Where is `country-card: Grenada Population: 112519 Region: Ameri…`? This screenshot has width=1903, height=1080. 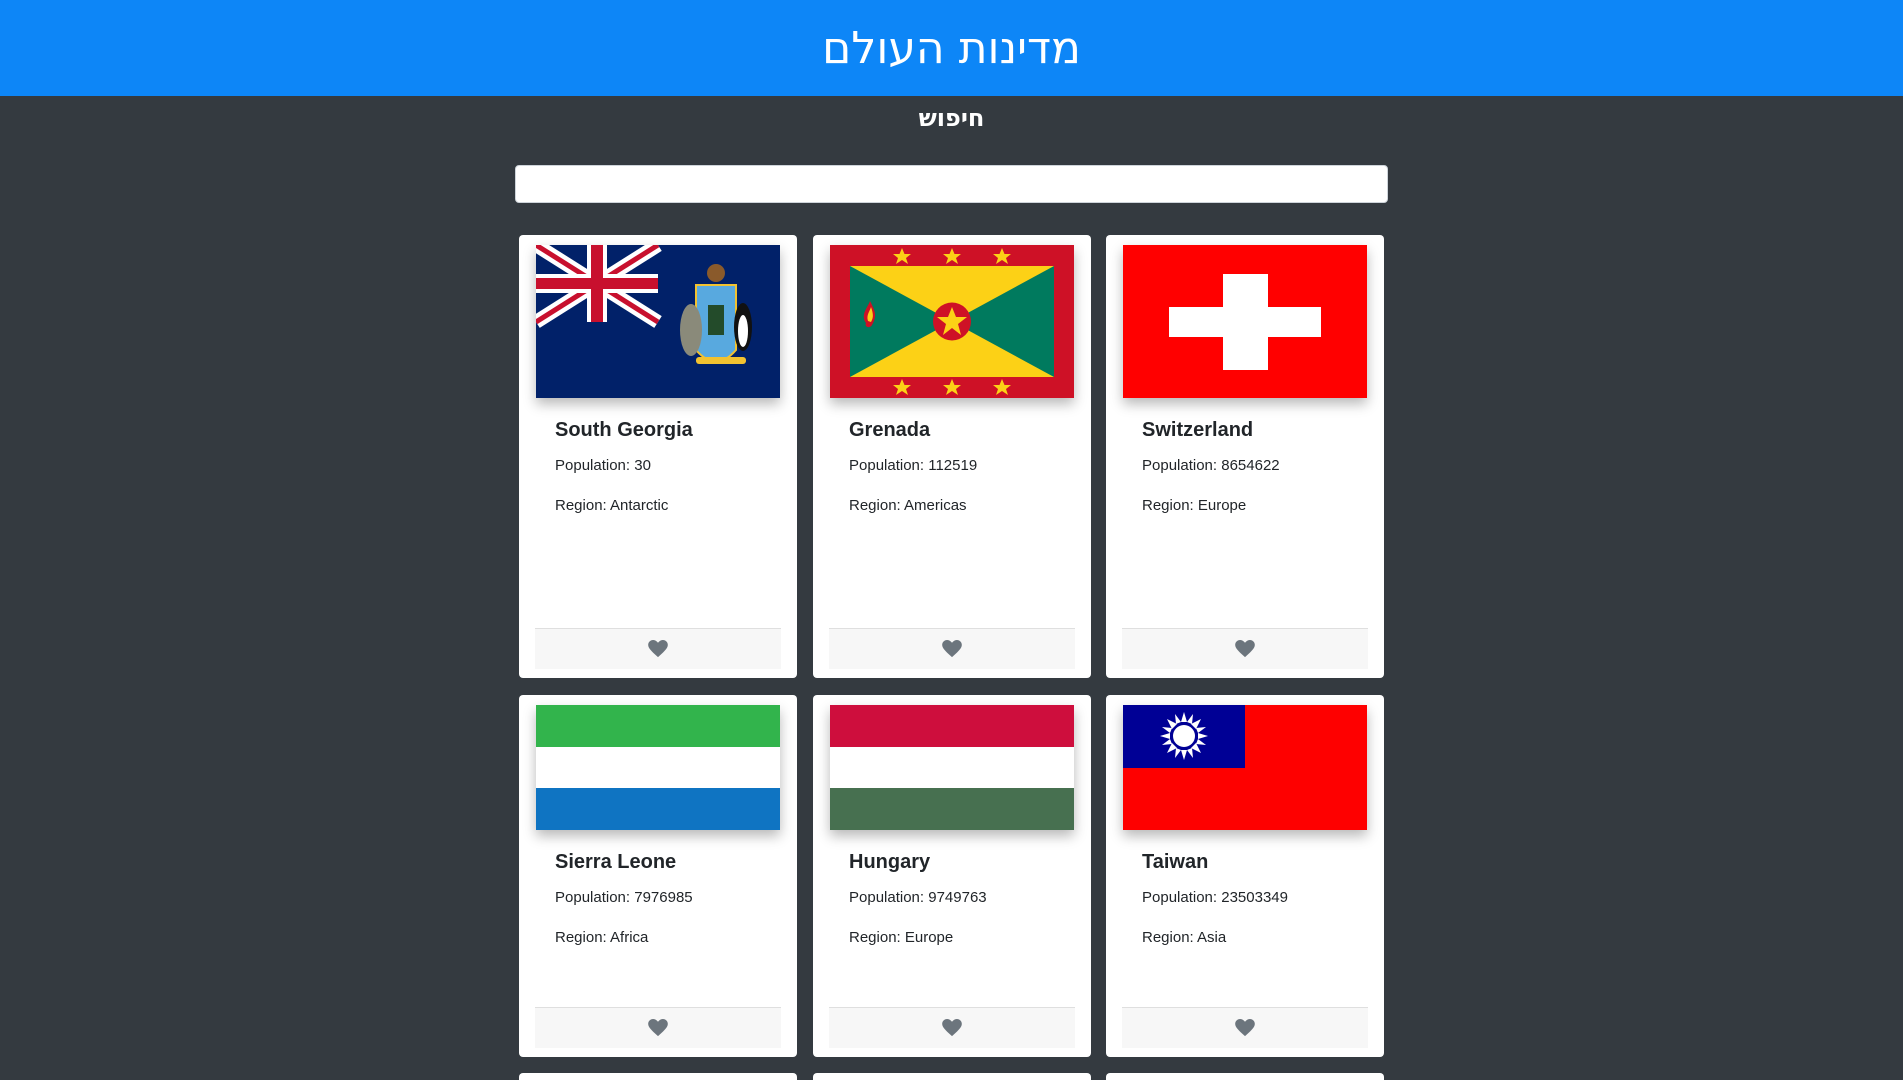
country-card: Grenada Population: 112519 Region: Ameri… is located at coordinates (952, 456).